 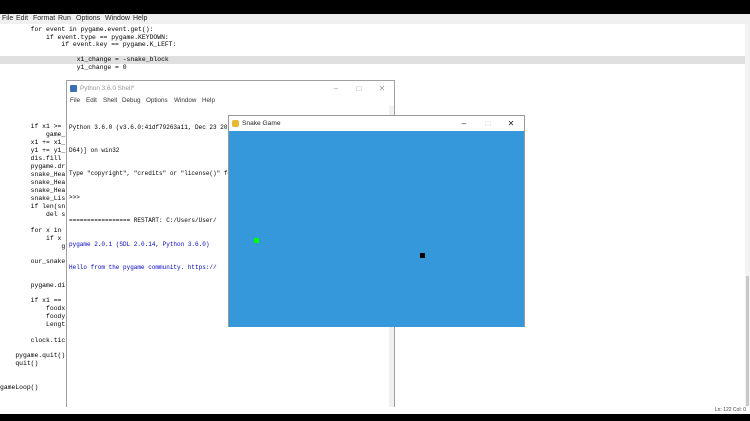 What do you see at coordinates (256, 240) in the screenshot?
I see `food-block` at bounding box center [256, 240].